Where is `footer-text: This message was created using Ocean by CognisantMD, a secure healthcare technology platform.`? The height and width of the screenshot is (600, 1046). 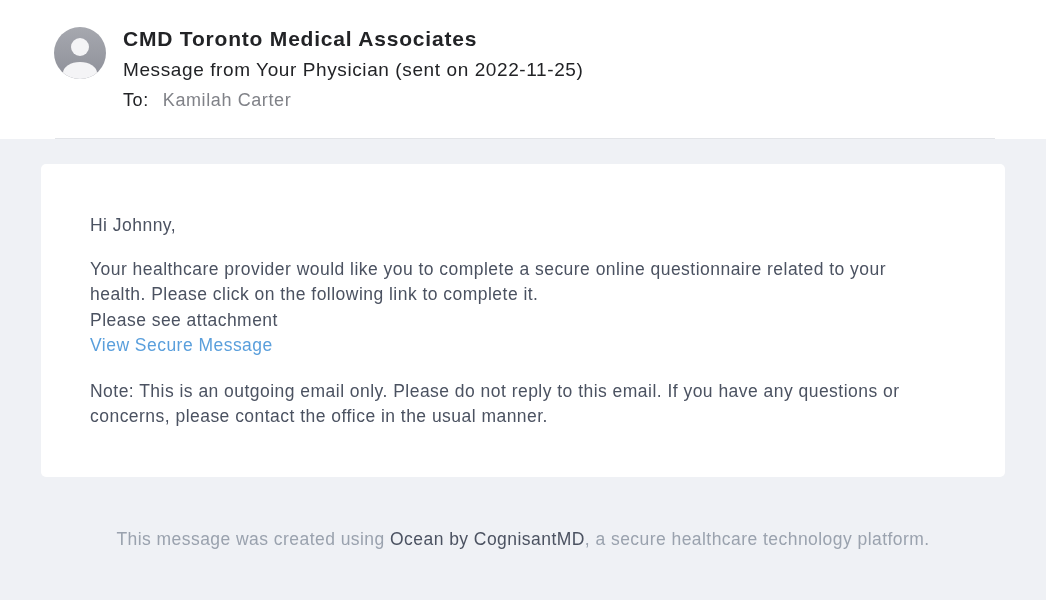 footer-text: This message was created using Ocean by CognisantMD, a secure healthcare technology platform. is located at coordinates (523, 539).